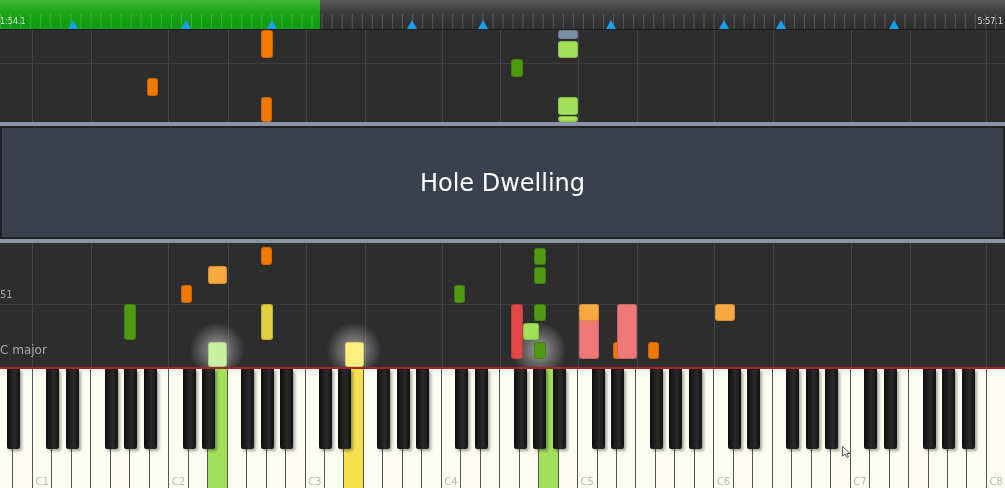 This screenshot has width=1005, height=488. Describe the element at coordinates (502, 182) in the screenshot. I see `song-title: Hole Dwelling` at that location.